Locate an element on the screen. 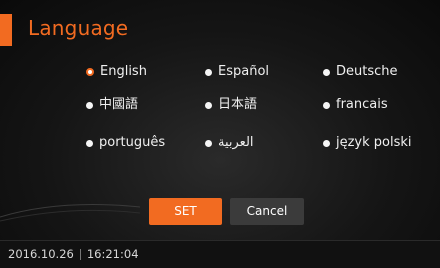 This screenshot has width=440, height=268. language-option-deutsche: Deutsche is located at coordinates (360, 72).